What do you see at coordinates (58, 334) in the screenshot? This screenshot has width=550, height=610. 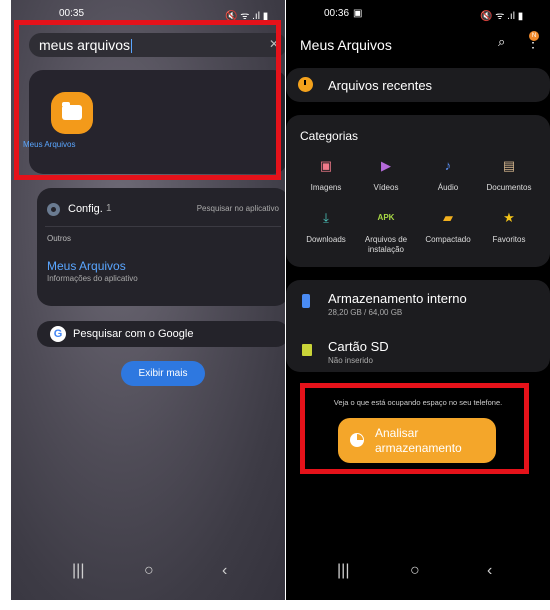 I see `google-icon: G` at bounding box center [58, 334].